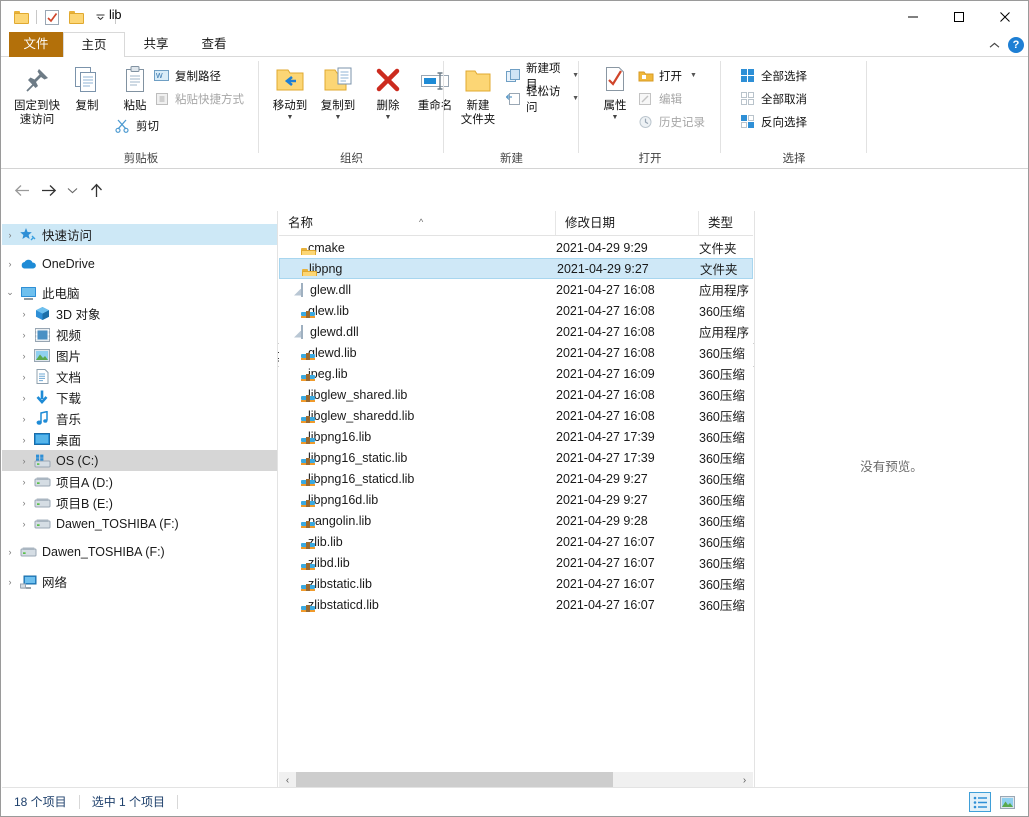 This screenshot has height=817, width=1029. I want to click on sidebar-item-downloads: › 下载, so click(139, 397).